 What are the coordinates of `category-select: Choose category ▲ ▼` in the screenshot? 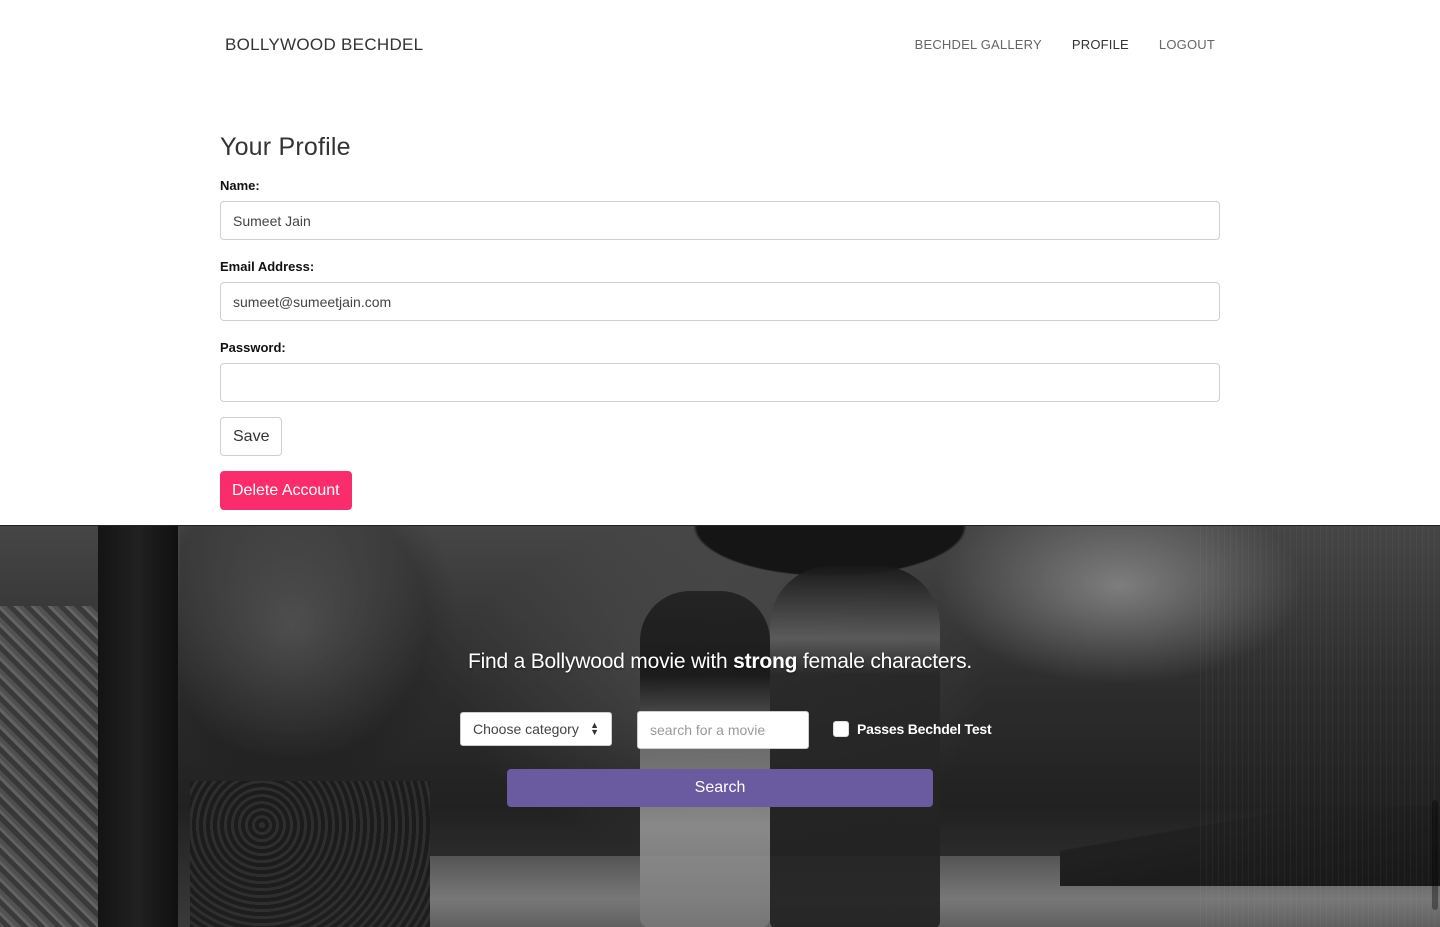 It's located at (536, 729).